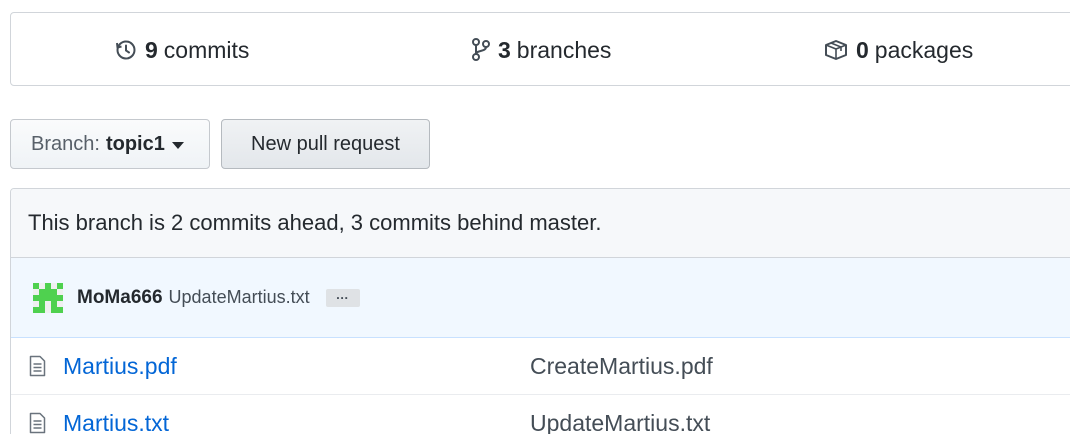  Describe the element at coordinates (126, 50) in the screenshot. I see `history-icon` at that location.